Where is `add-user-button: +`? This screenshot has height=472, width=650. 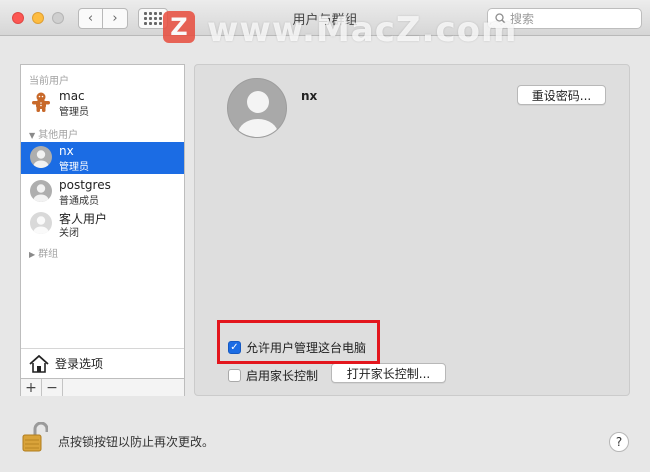 add-user-button: + is located at coordinates (31, 387).